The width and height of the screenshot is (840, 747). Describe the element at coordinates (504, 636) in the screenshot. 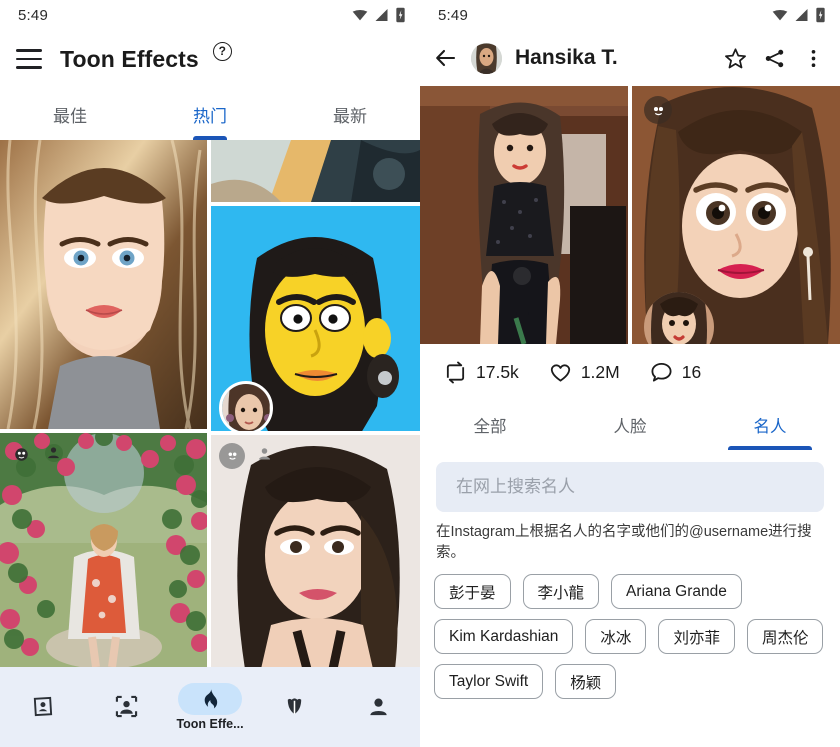

I see `chip-celebrity: Kim Kardashian` at that location.